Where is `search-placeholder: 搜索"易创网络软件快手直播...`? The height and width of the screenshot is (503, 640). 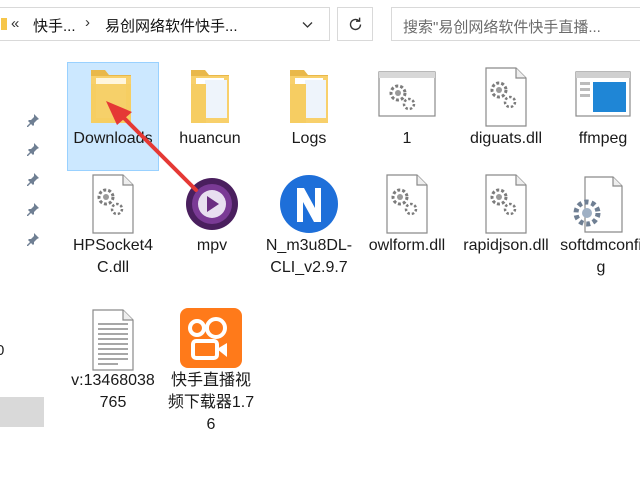
search-placeholder: 搜索"易创网络软件快手直播... is located at coordinates (502, 27).